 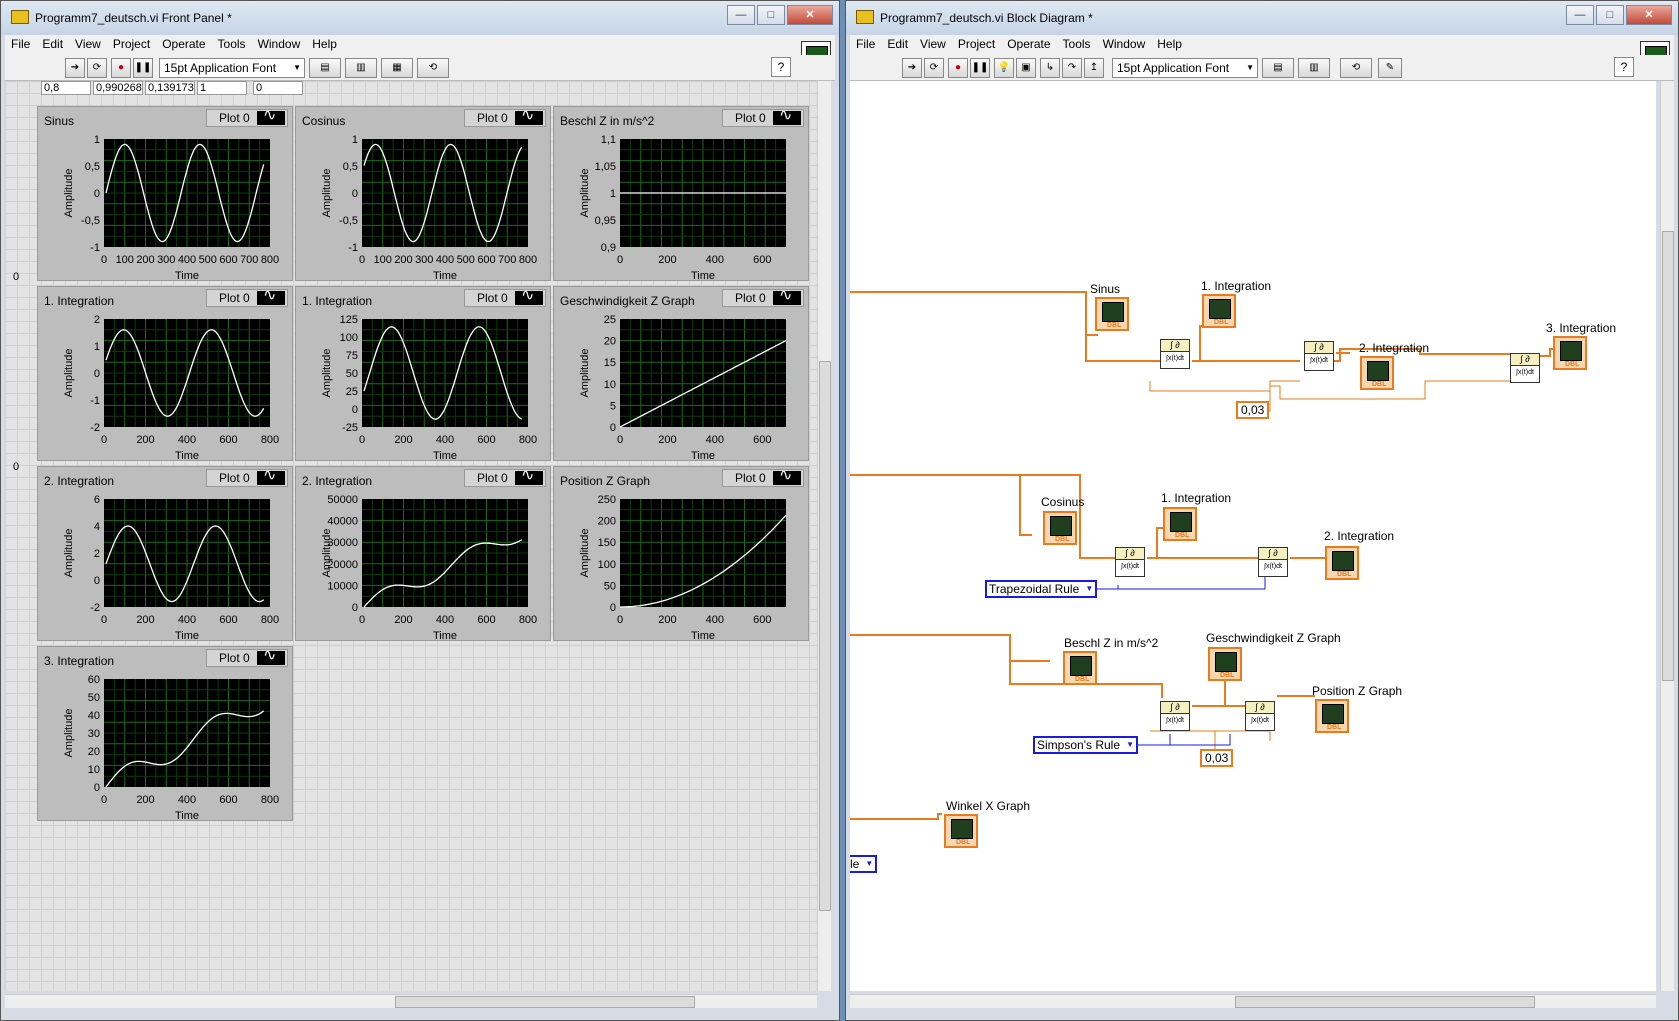 What do you see at coordinates (1080, 668) in the screenshot?
I see `beschl-graph-terminal` at bounding box center [1080, 668].